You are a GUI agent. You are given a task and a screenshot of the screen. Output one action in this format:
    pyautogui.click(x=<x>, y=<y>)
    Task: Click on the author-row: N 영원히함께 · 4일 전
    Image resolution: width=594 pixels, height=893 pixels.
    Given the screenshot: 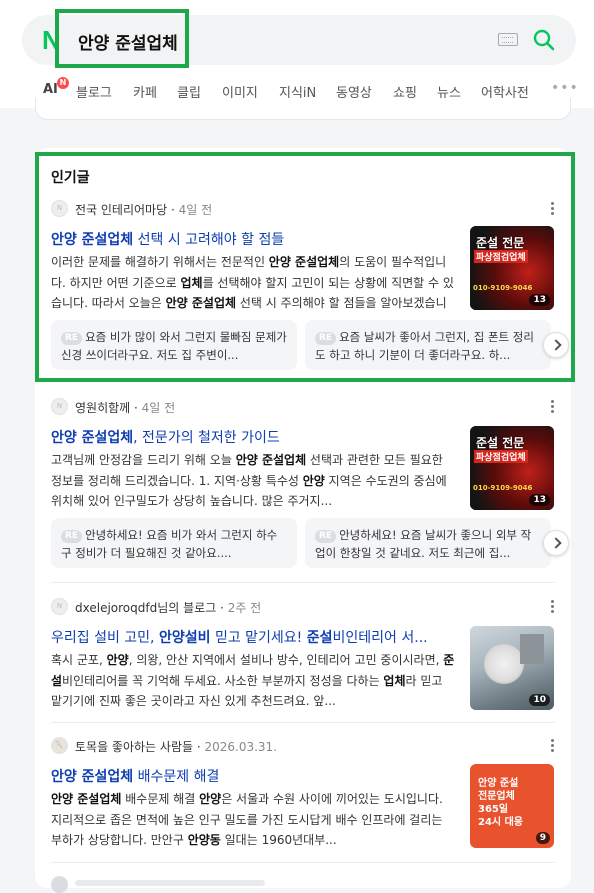 What is the action you would take?
    pyautogui.click(x=304, y=407)
    